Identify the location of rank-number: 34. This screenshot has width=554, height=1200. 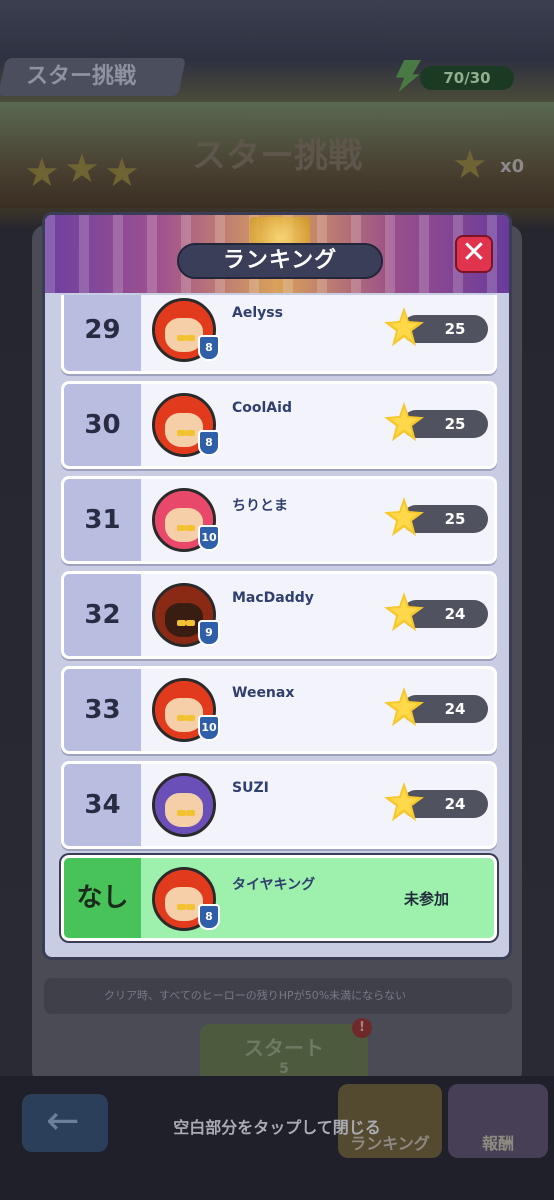
(102, 805).